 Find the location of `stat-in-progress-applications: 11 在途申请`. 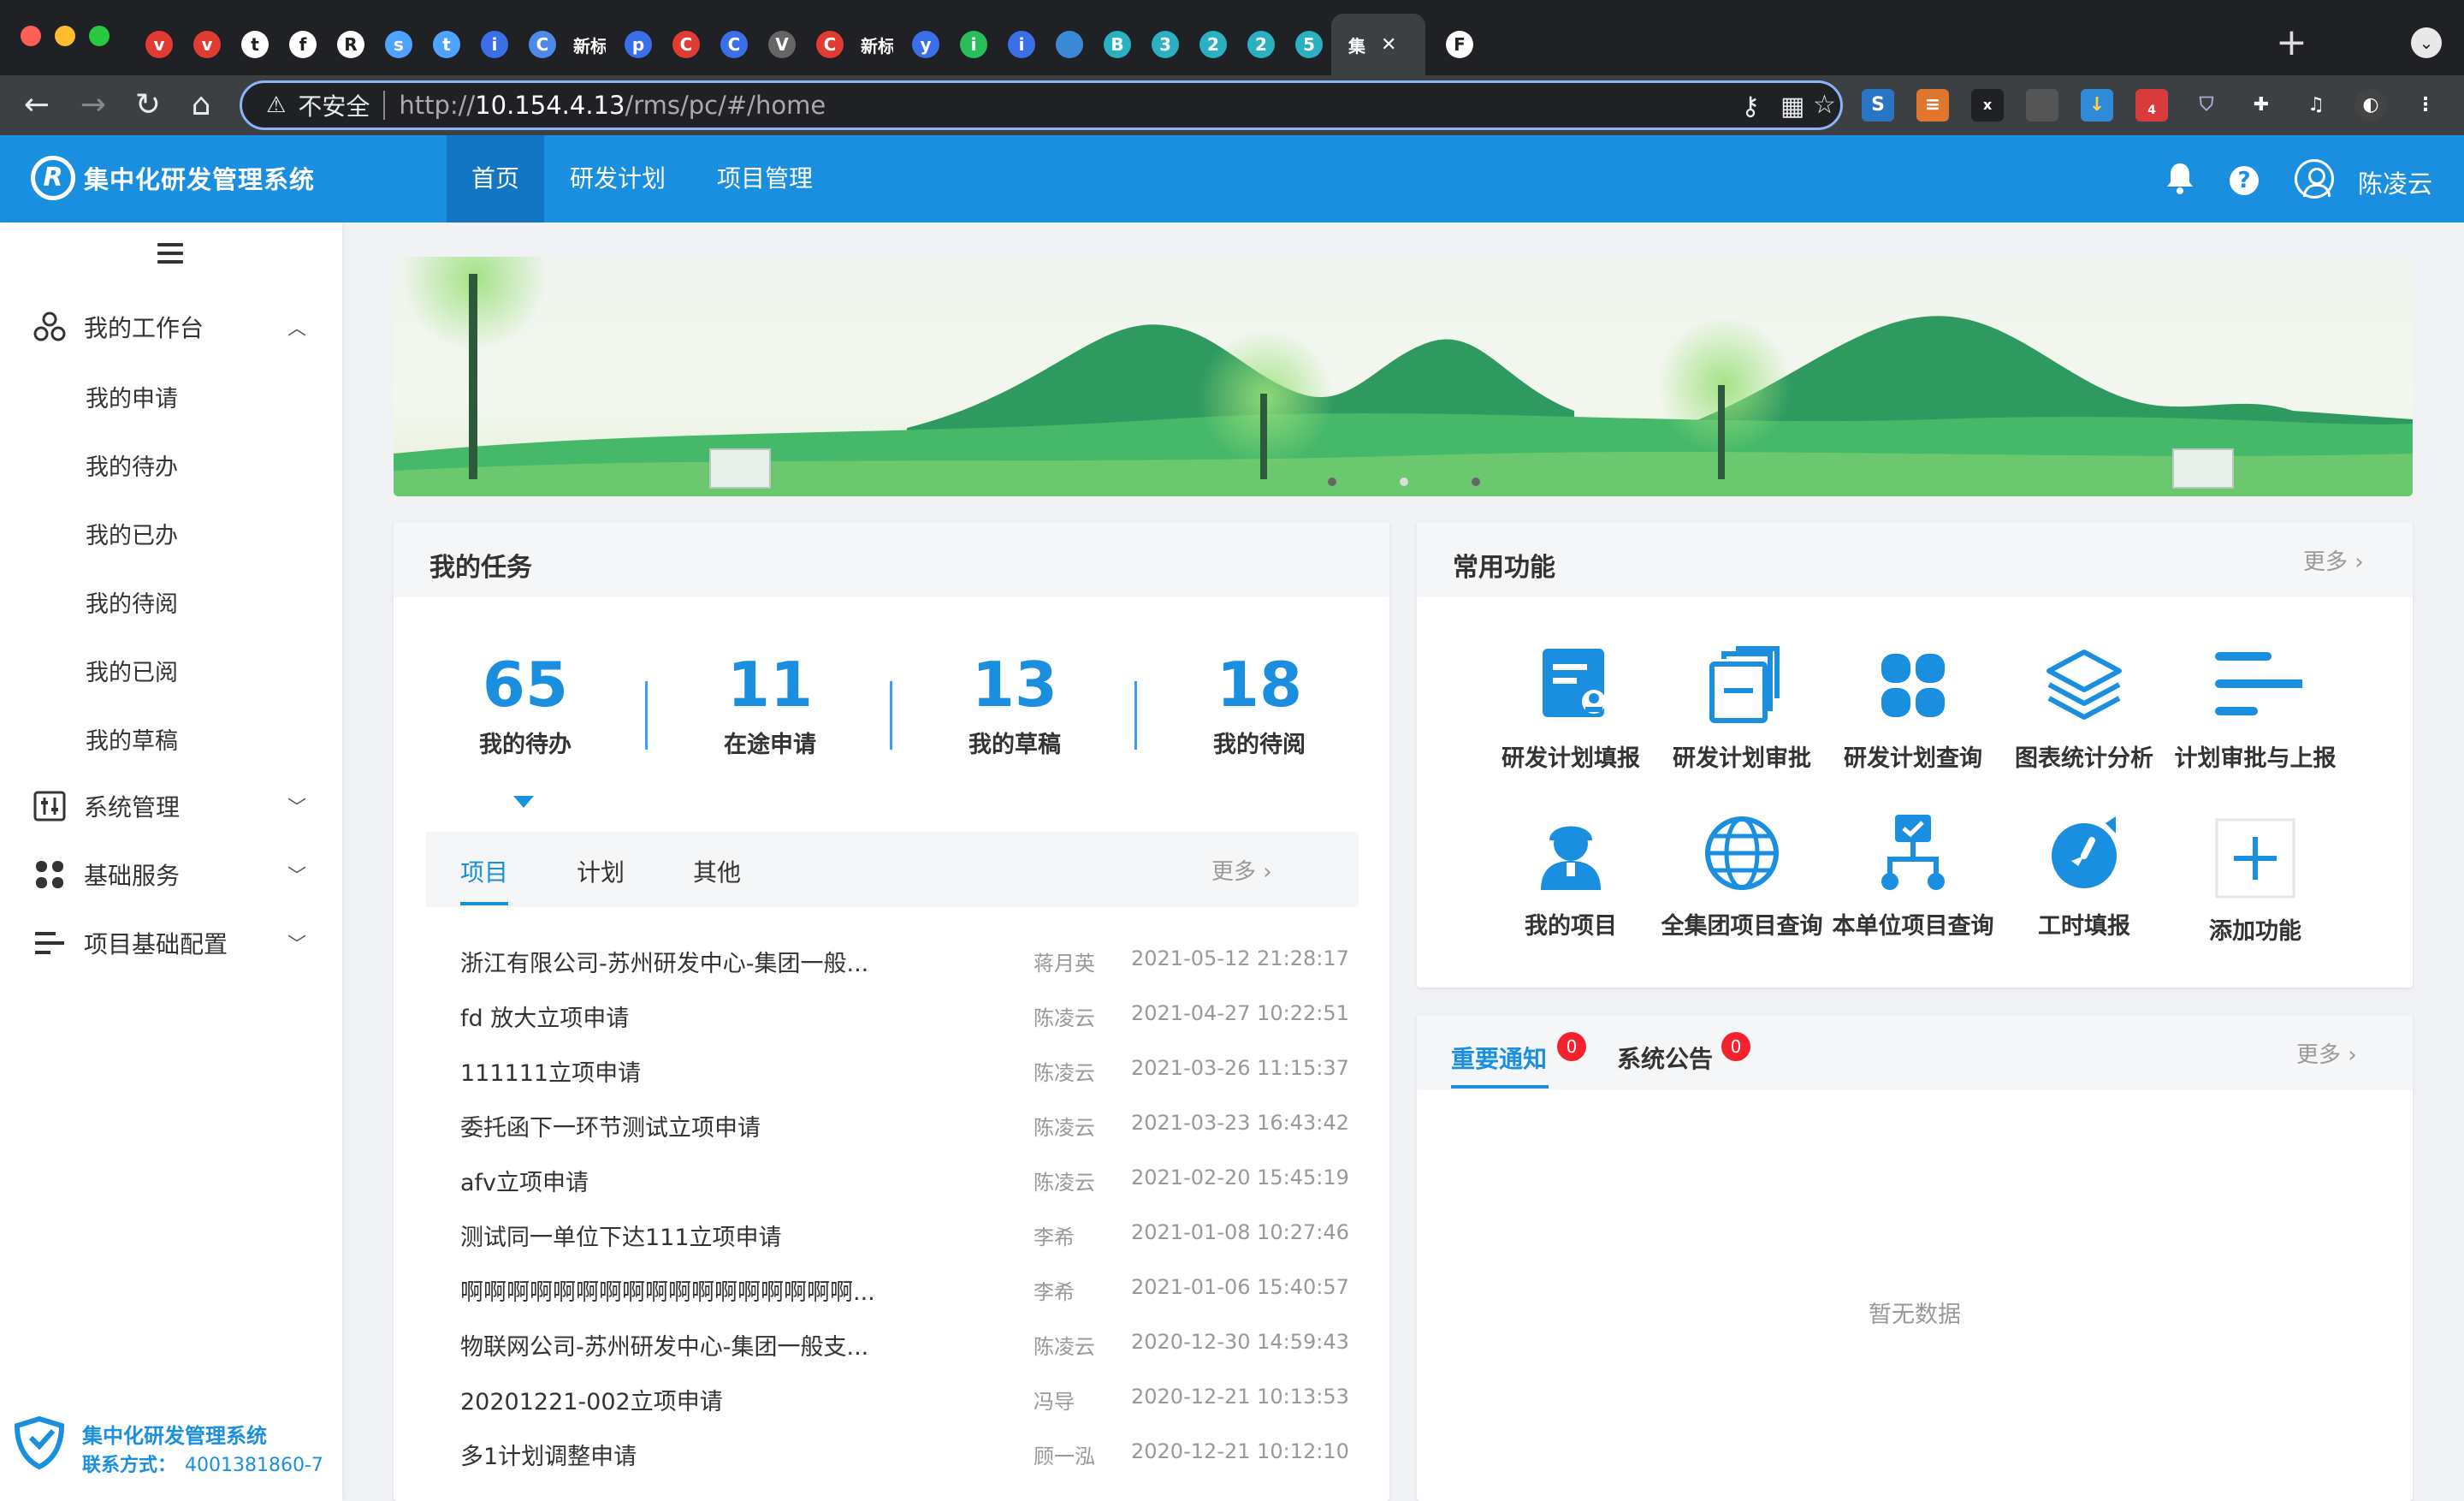

stat-in-progress-applications: 11 在途申请 is located at coordinates (770, 705).